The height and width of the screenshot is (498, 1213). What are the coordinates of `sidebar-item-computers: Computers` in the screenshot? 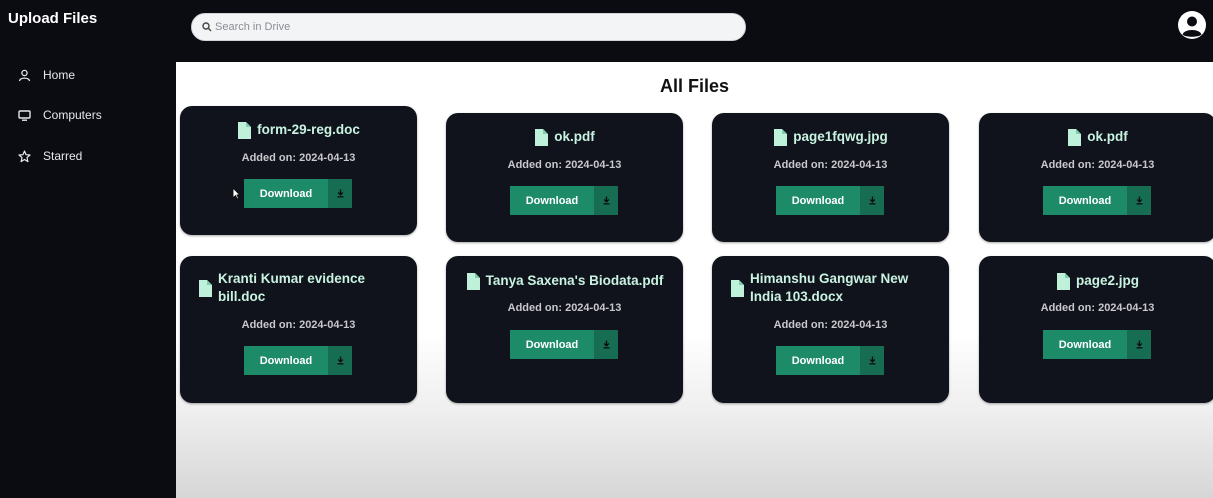 It's located at (60, 115).